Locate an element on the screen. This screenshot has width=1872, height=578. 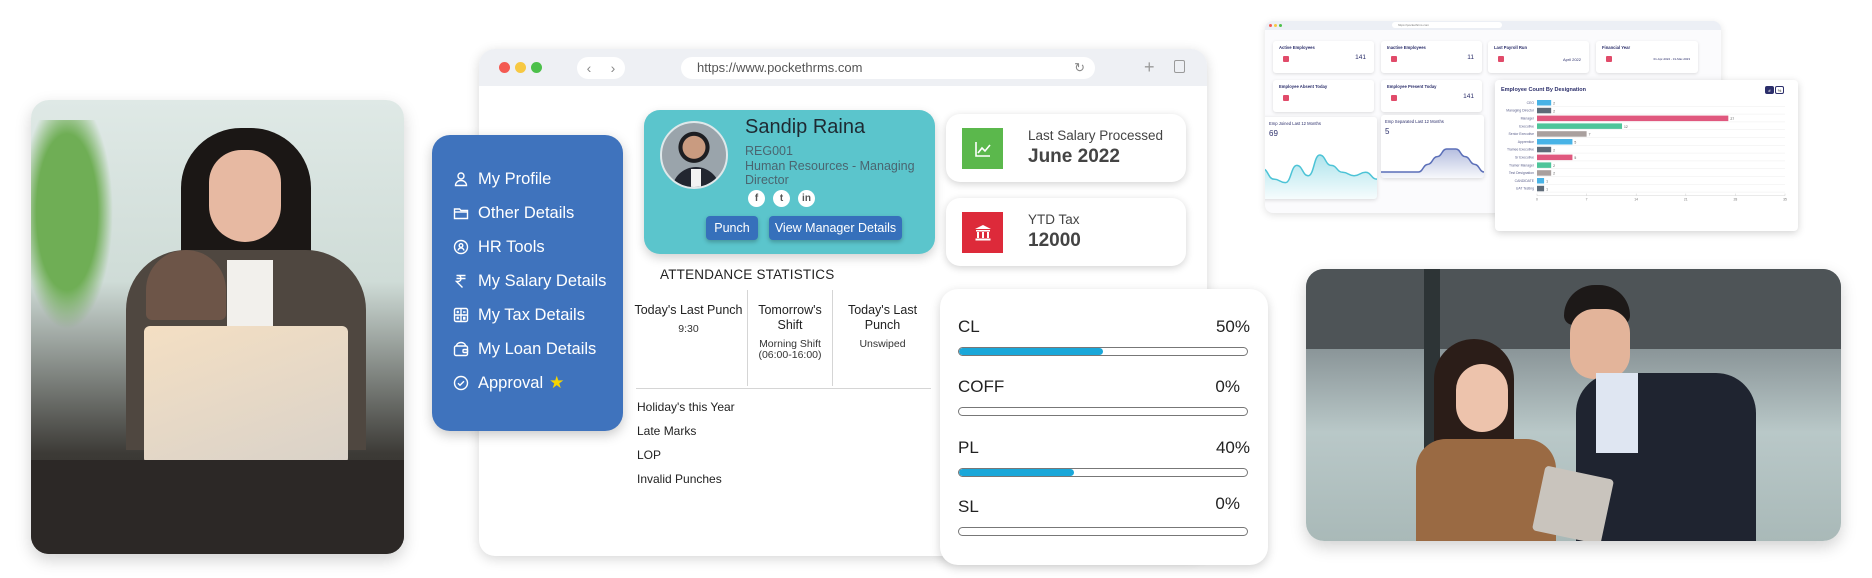
category-label: Apprentice is located at coordinates (1526, 142).